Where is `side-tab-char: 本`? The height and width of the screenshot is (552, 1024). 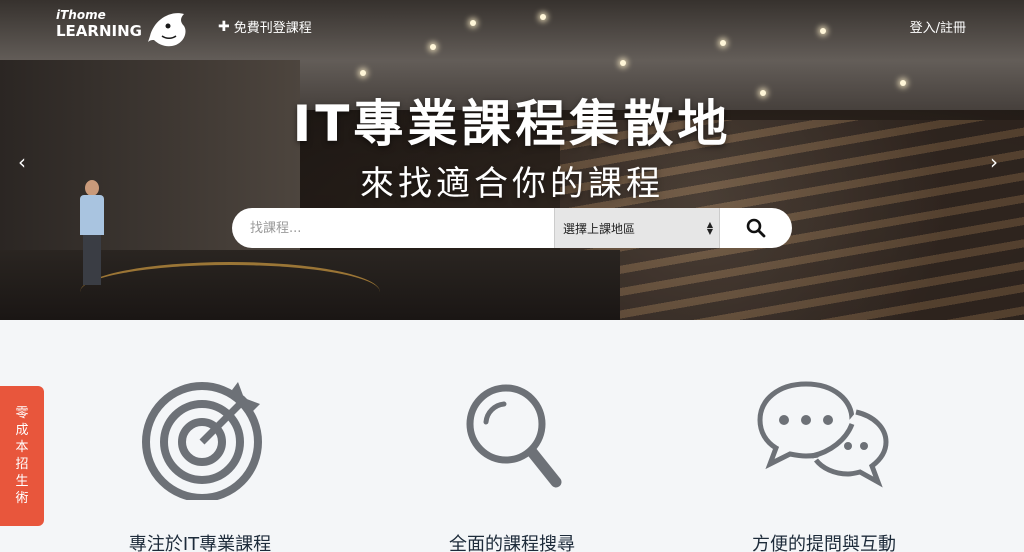
side-tab-char: 本 is located at coordinates (22, 447).